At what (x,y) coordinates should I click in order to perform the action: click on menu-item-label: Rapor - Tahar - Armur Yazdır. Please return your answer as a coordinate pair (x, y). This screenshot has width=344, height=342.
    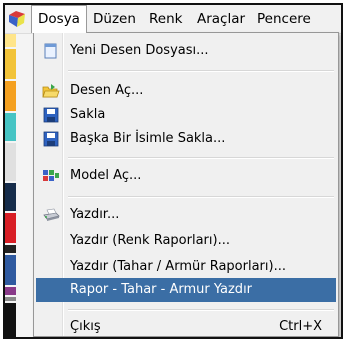
    Looking at the image, I should click on (161, 289).